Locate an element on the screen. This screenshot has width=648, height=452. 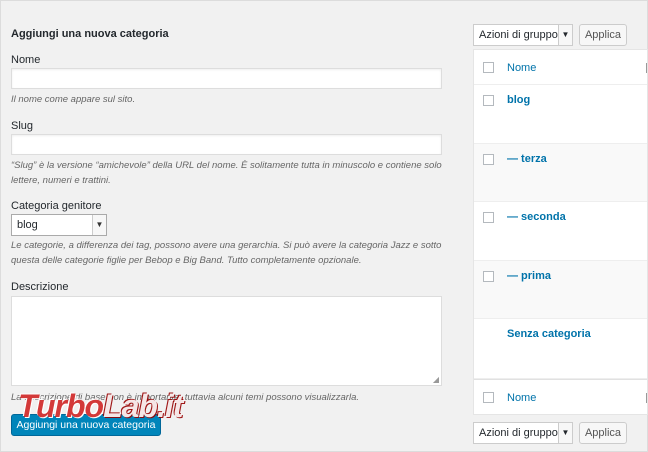
parent-select: blog ▼ is located at coordinates (59, 225).